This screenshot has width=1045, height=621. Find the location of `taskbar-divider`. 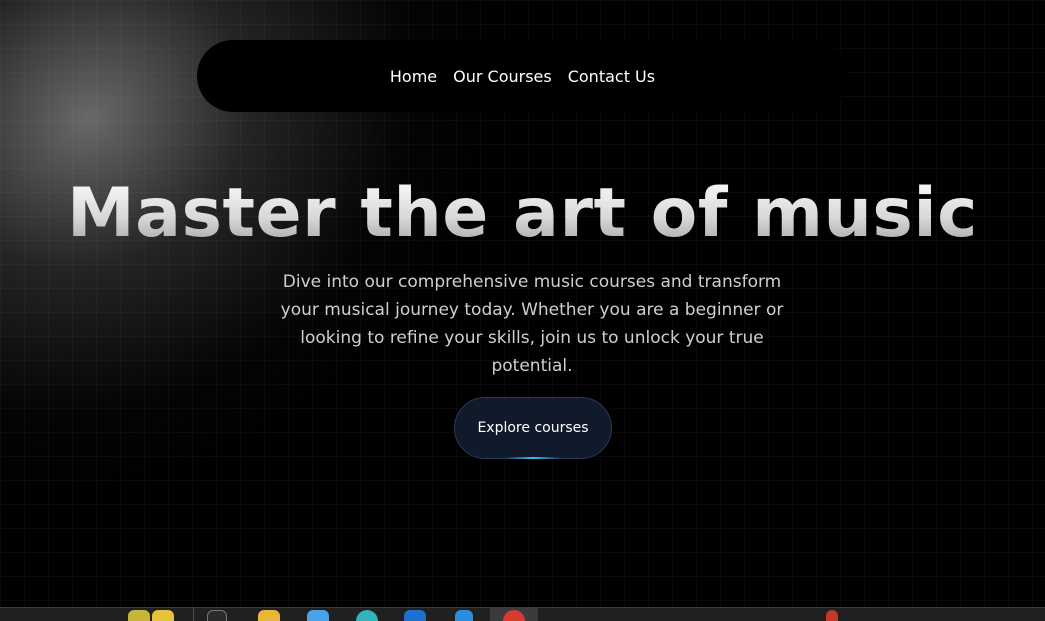

taskbar-divider is located at coordinates (193, 614).